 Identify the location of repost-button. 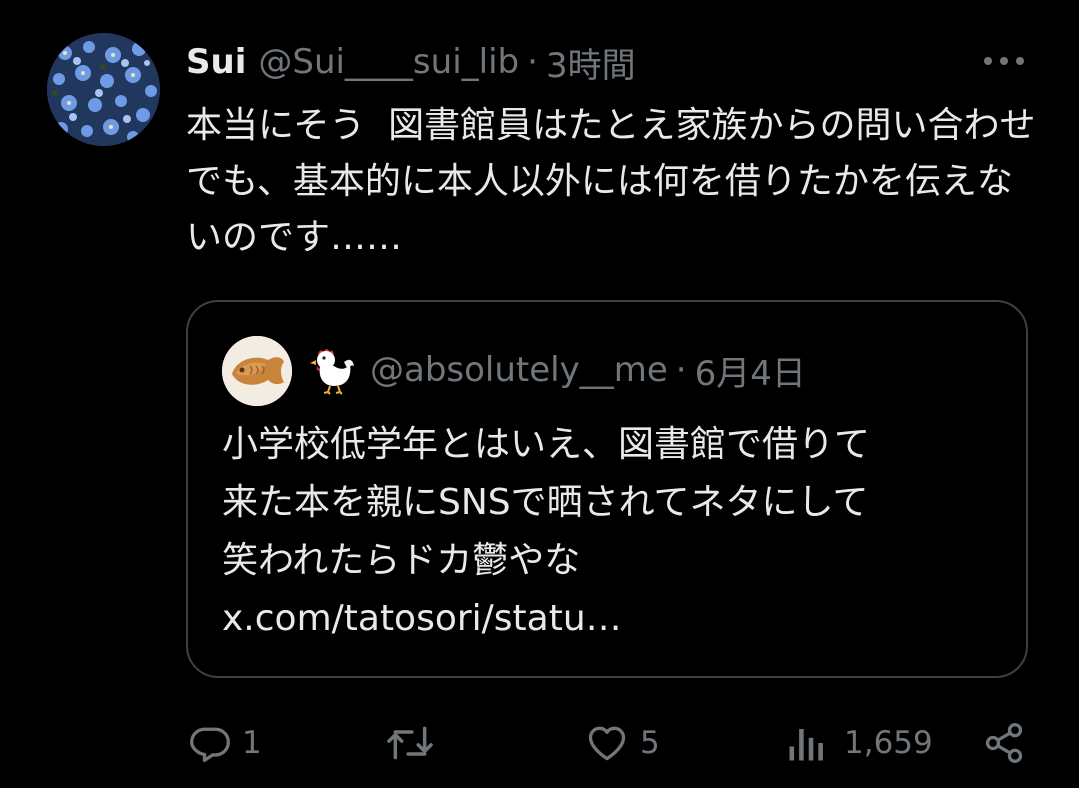
(415, 743).